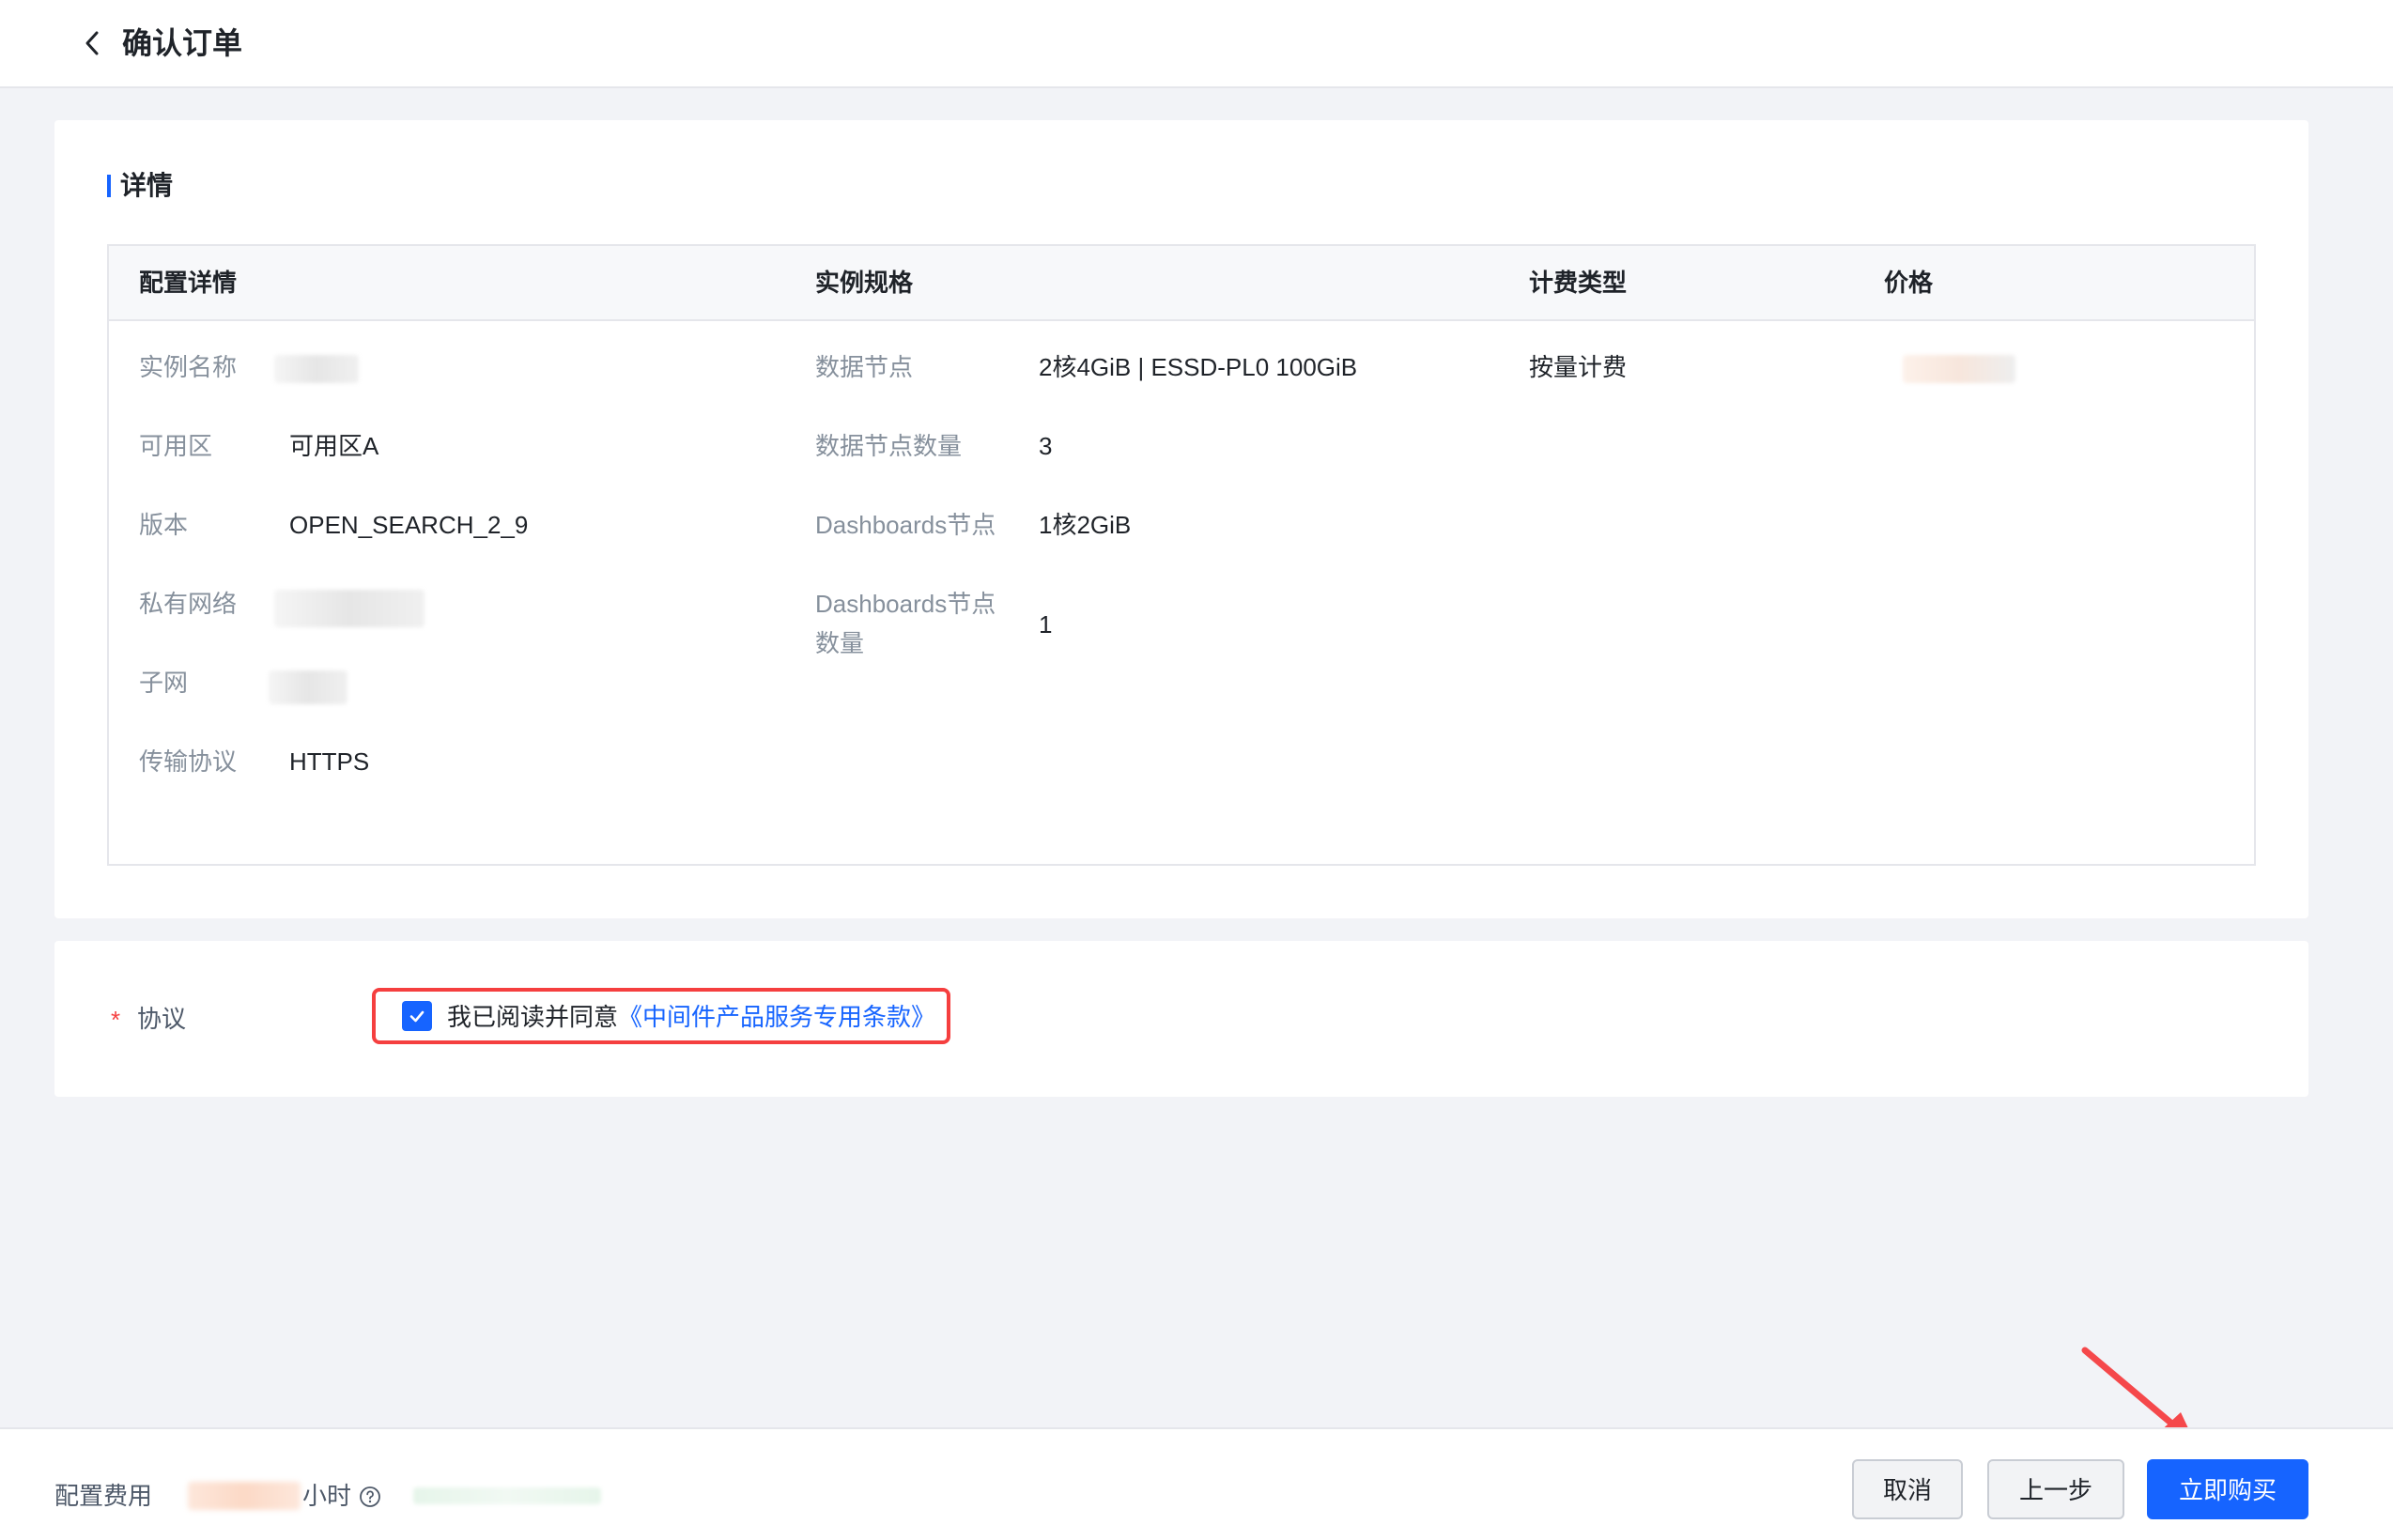  Describe the element at coordinates (1046, 446) in the screenshot. I see `spec-value-data-node-count: 3` at that location.